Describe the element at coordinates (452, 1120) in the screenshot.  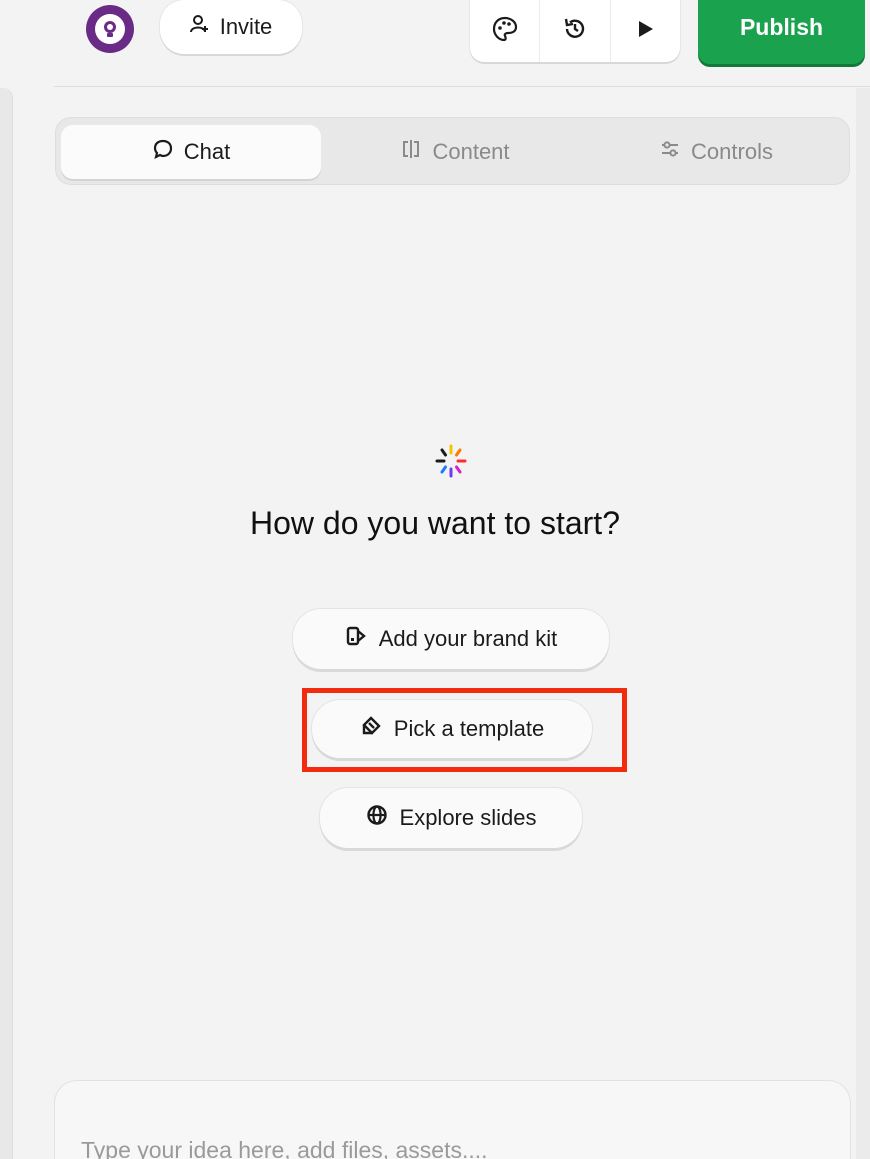
I see `prompt-composer` at that location.